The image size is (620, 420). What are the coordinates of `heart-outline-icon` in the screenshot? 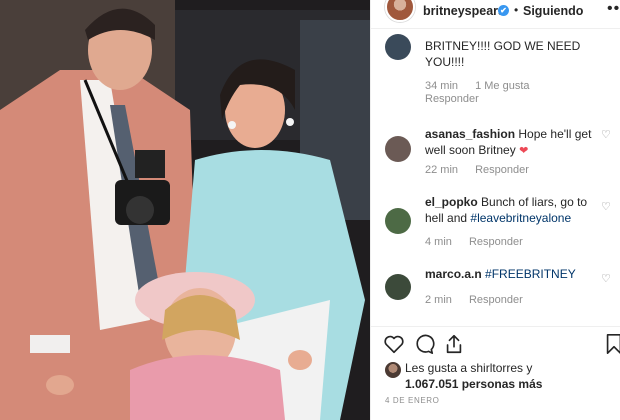 It's located at (394, 344).